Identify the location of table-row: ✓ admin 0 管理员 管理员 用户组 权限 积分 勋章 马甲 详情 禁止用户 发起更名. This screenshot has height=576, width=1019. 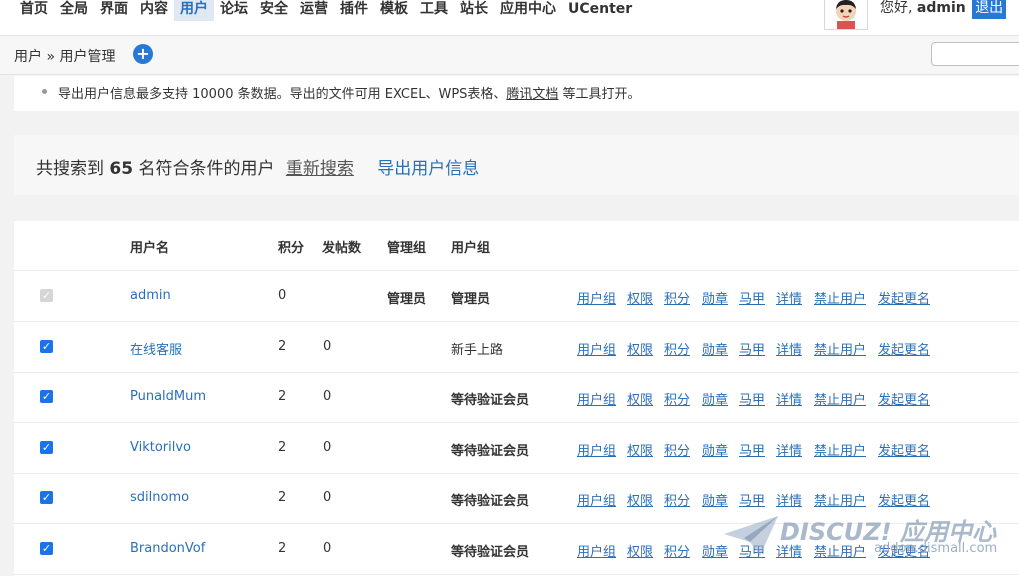
(516, 296).